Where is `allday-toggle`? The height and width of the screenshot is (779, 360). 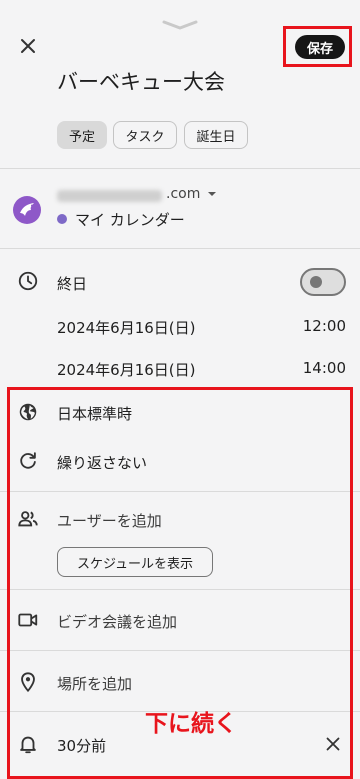 allday-toggle is located at coordinates (323, 282).